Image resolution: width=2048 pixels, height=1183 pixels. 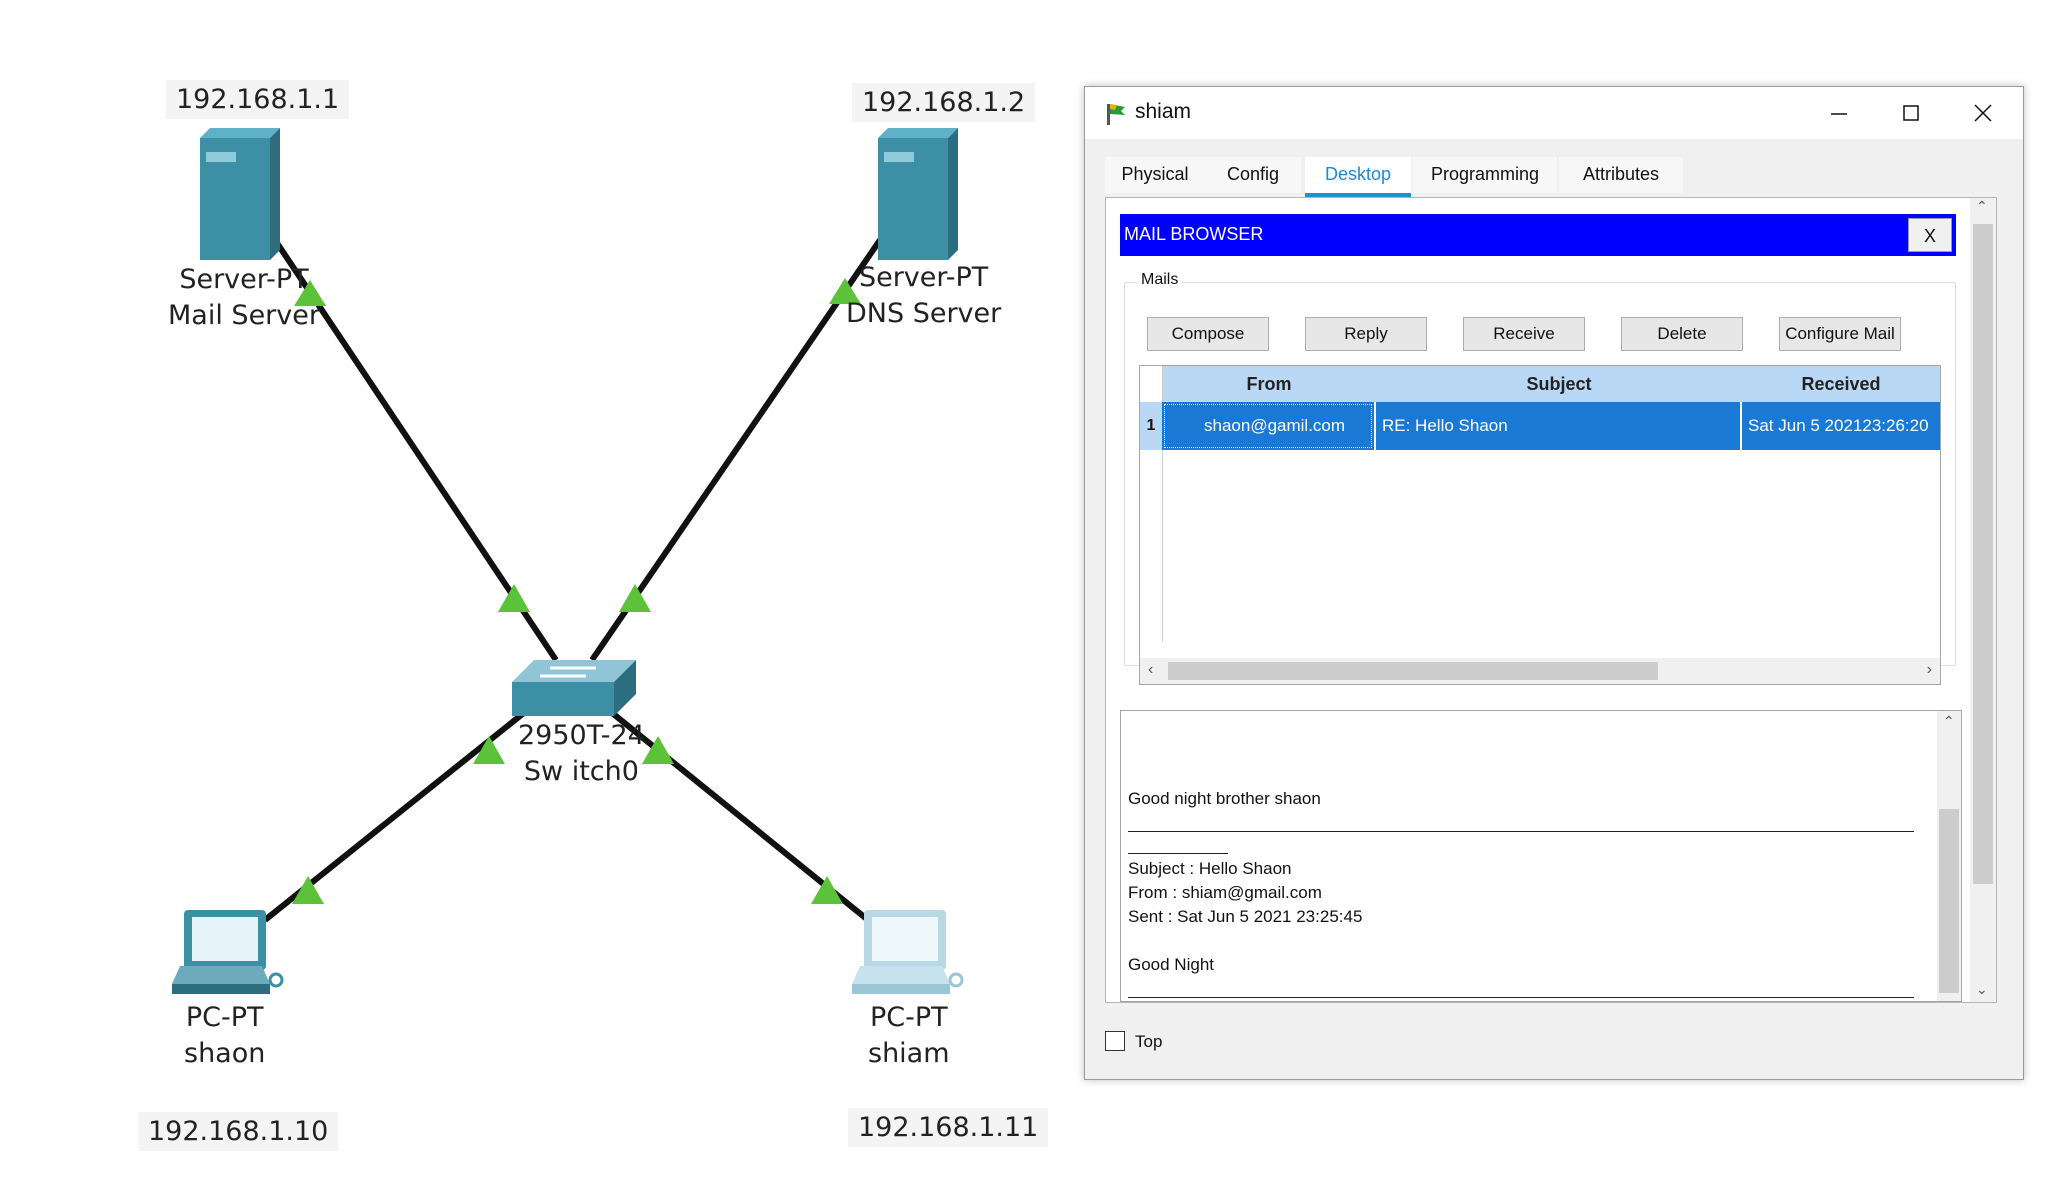 I want to click on top-checkbox-label: Top, so click(x=1149, y=1041).